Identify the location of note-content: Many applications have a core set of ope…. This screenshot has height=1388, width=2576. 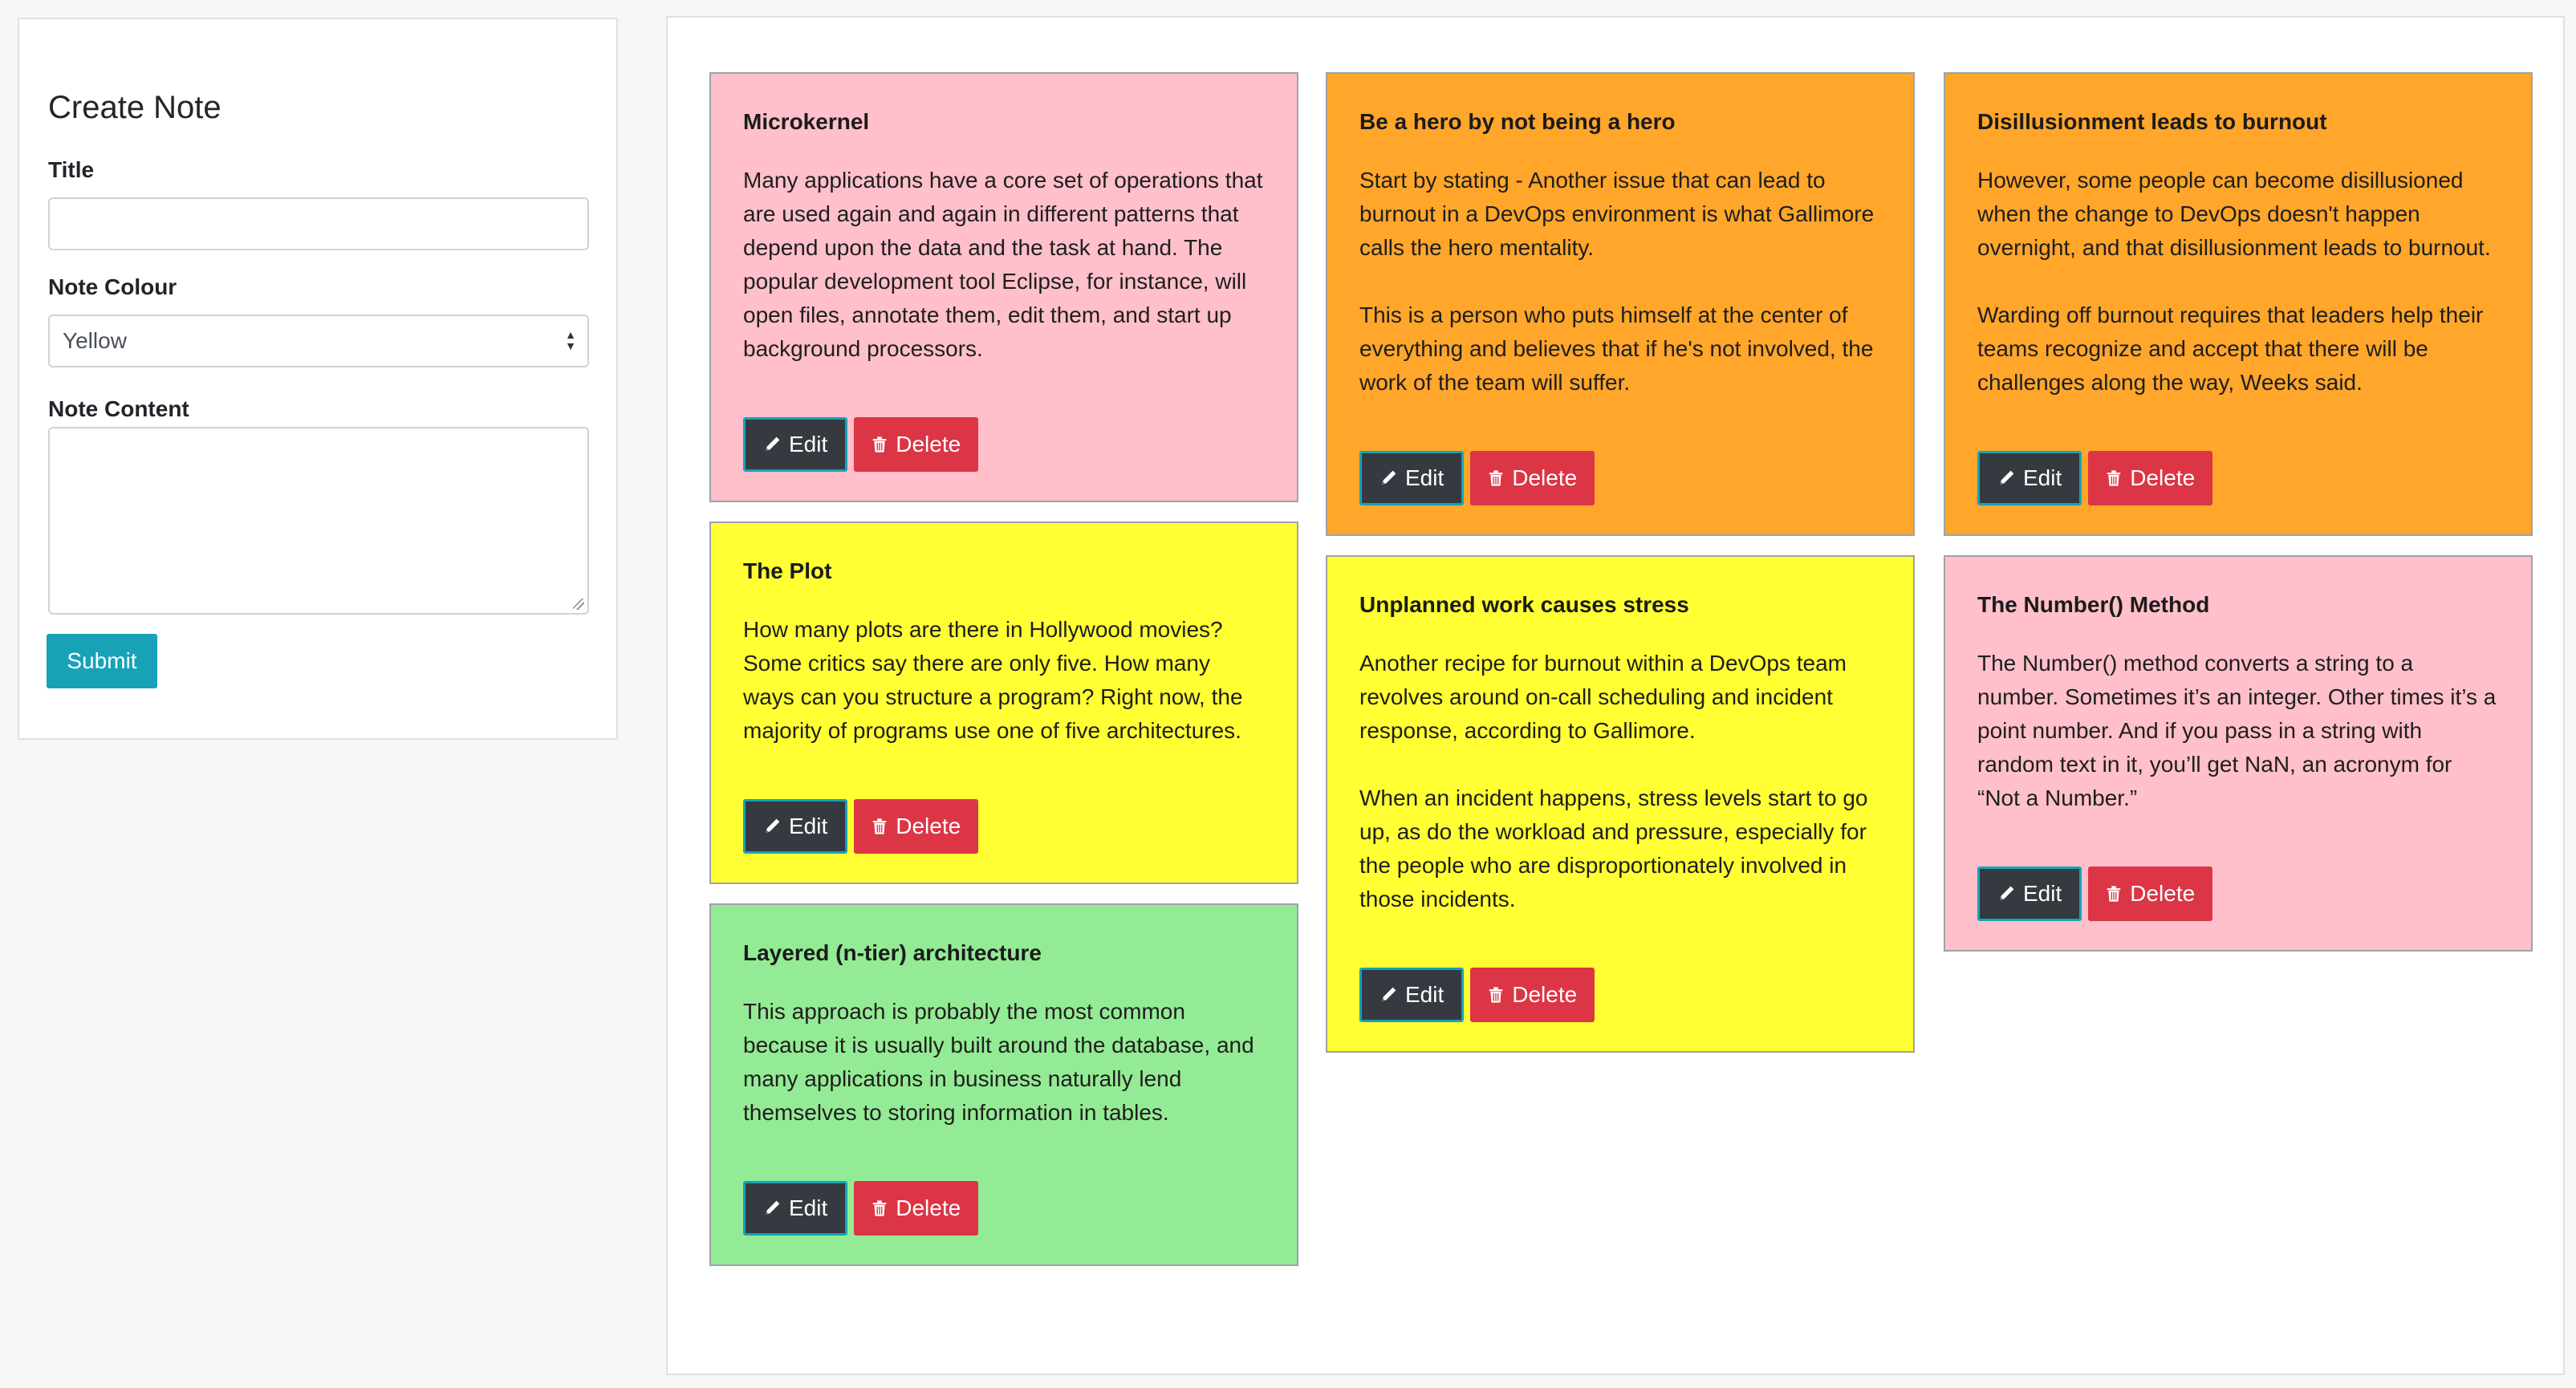
(1003, 264).